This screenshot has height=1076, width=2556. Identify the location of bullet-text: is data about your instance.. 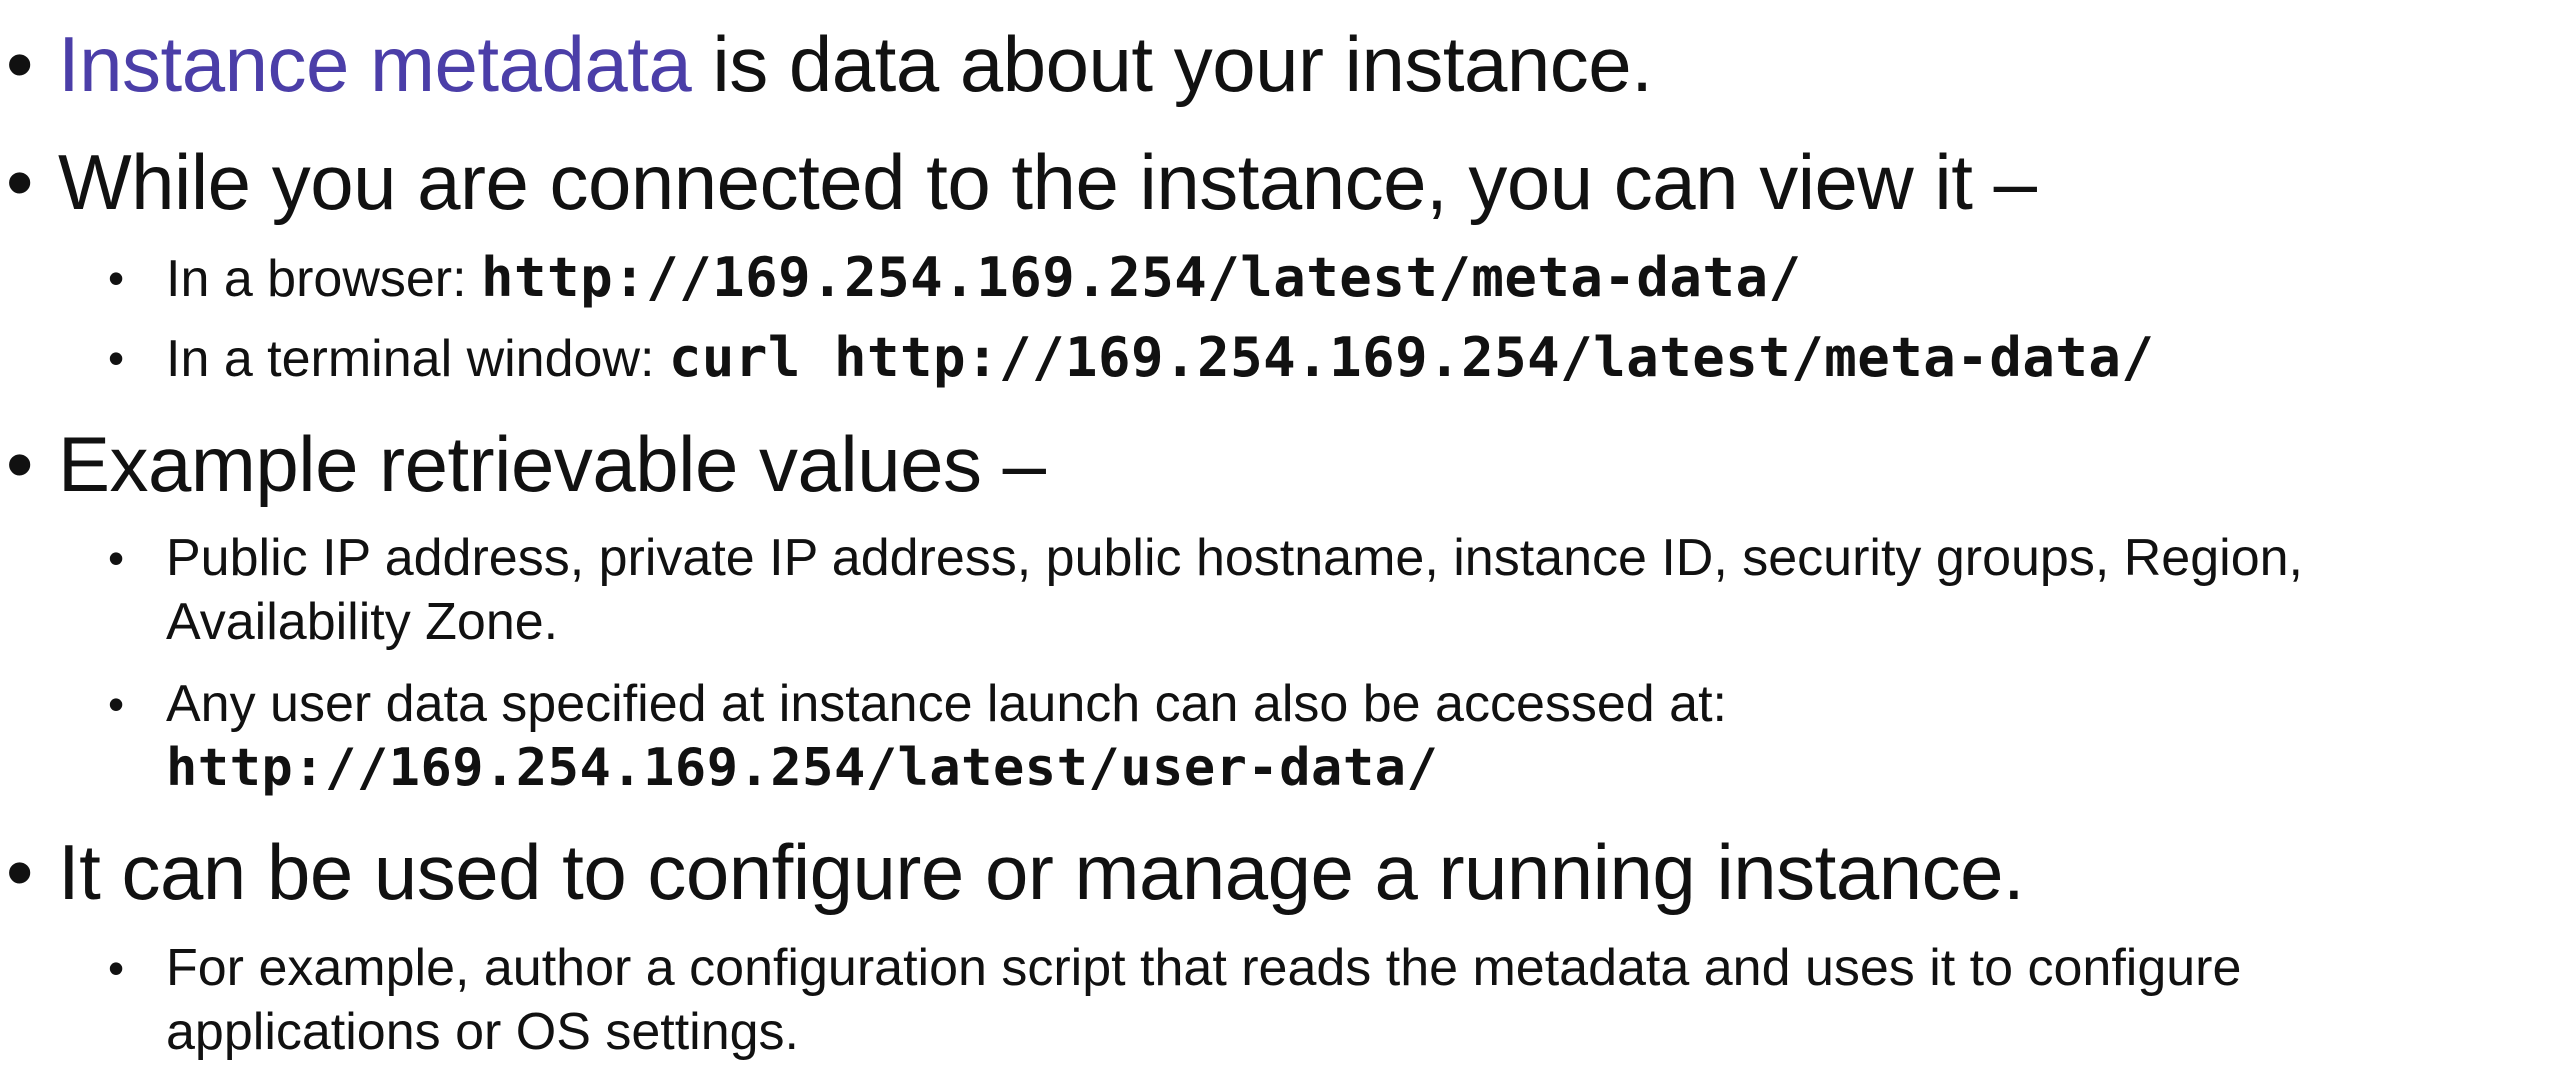
(1172, 64).